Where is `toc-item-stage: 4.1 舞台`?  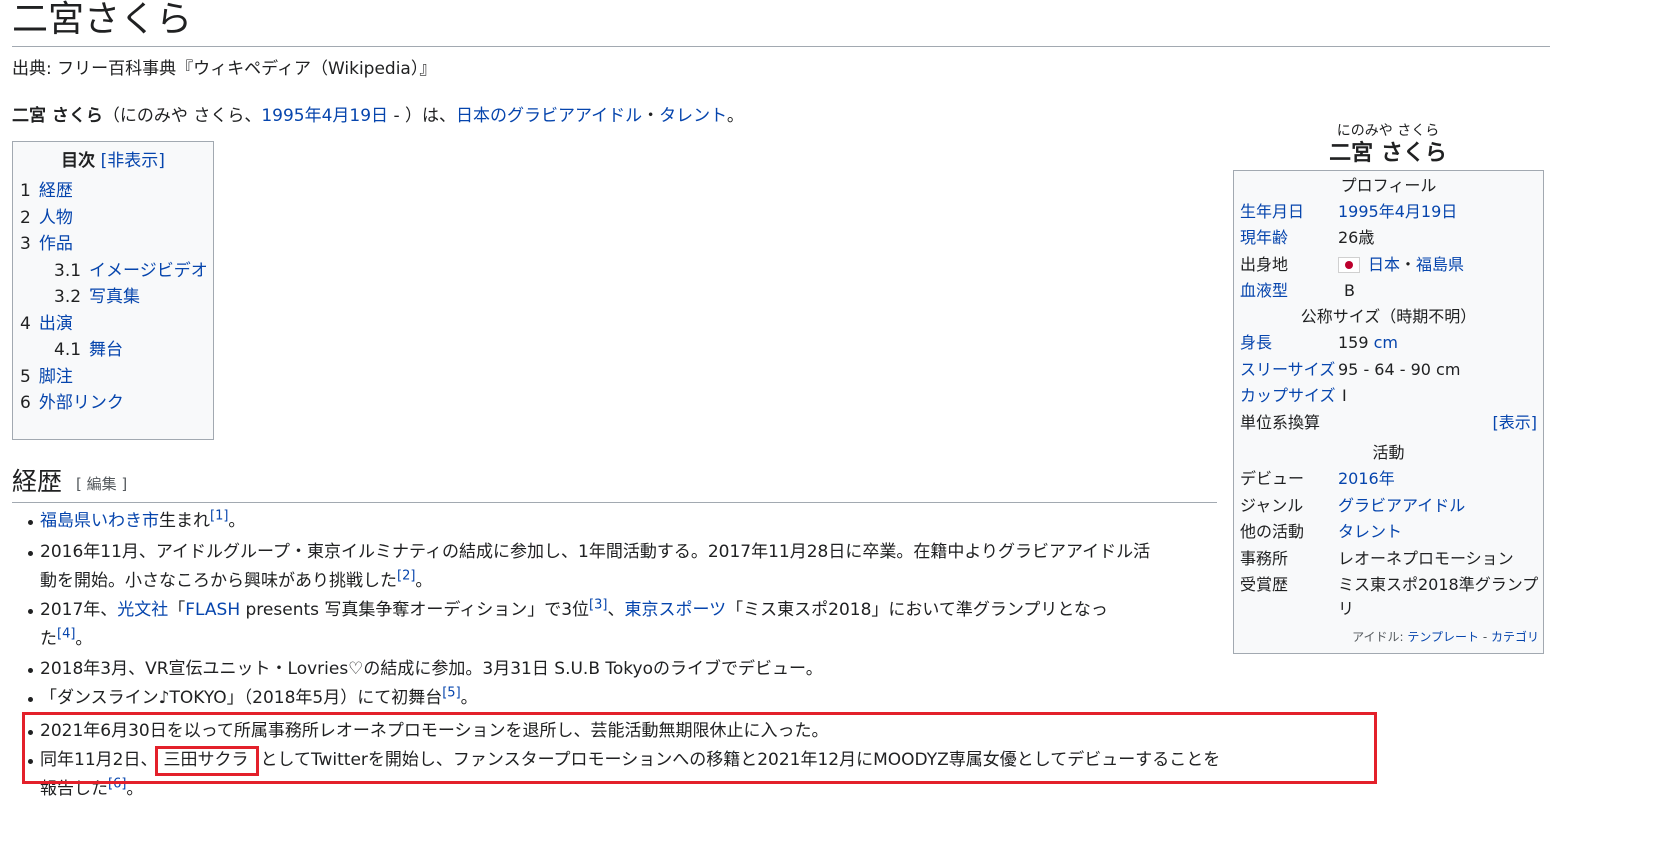 toc-item-stage: 4.1 舞台 is located at coordinates (113, 350).